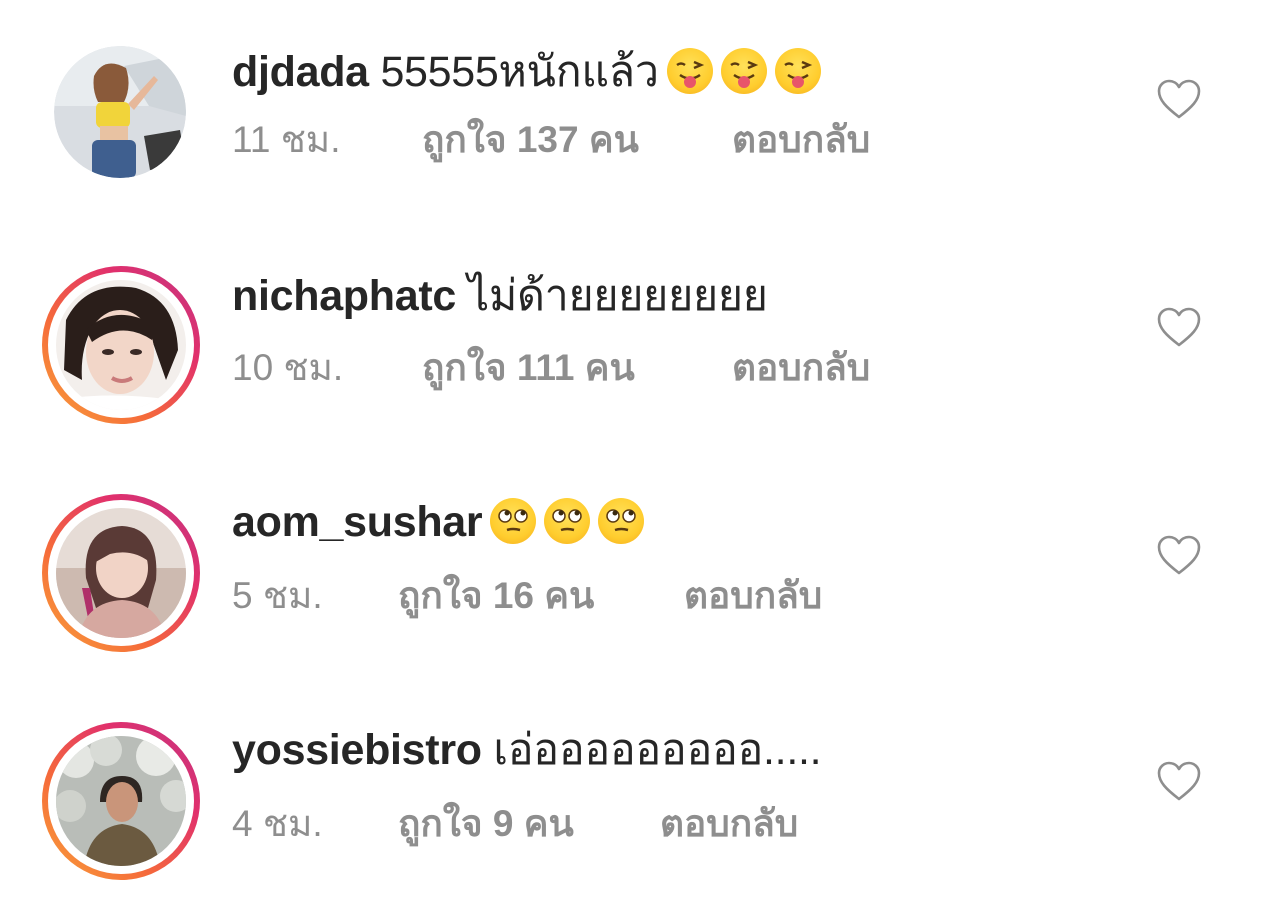  What do you see at coordinates (357, 522) in the screenshot?
I see `comment-username: aom_sushar` at bounding box center [357, 522].